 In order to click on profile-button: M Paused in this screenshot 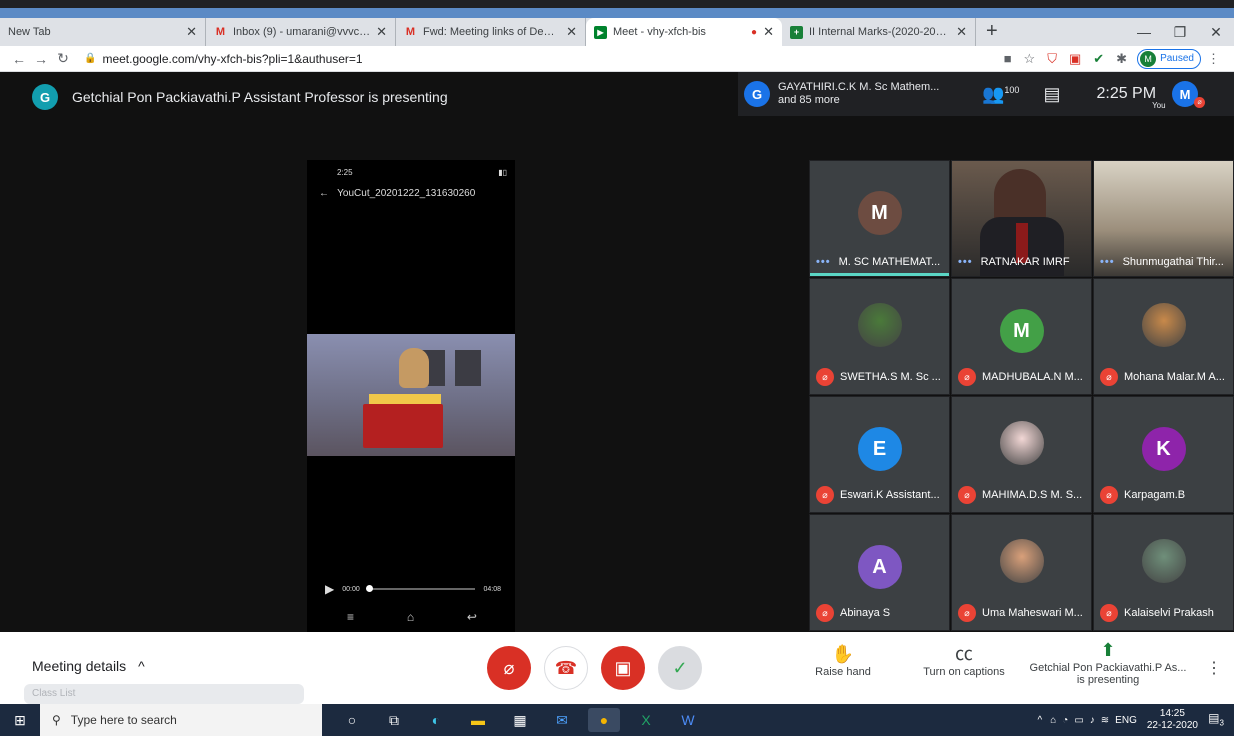, I will do `click(1169, 58)`.